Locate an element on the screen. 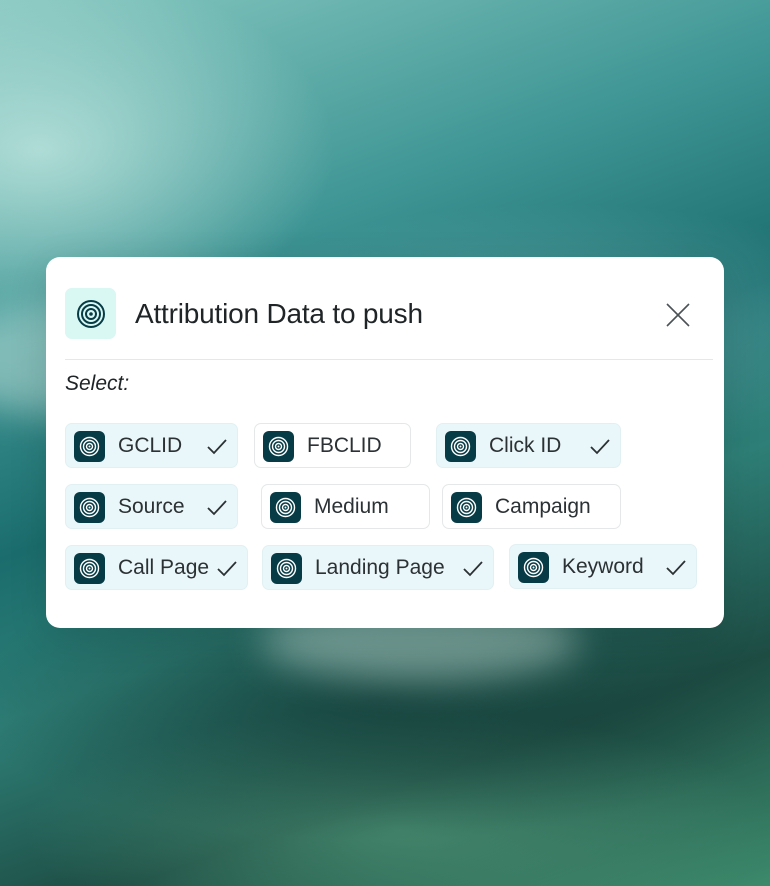 The width and height of the screenshot is (770, 886). option-chip-call-page: Call Page is located at coordinates (156, 567).